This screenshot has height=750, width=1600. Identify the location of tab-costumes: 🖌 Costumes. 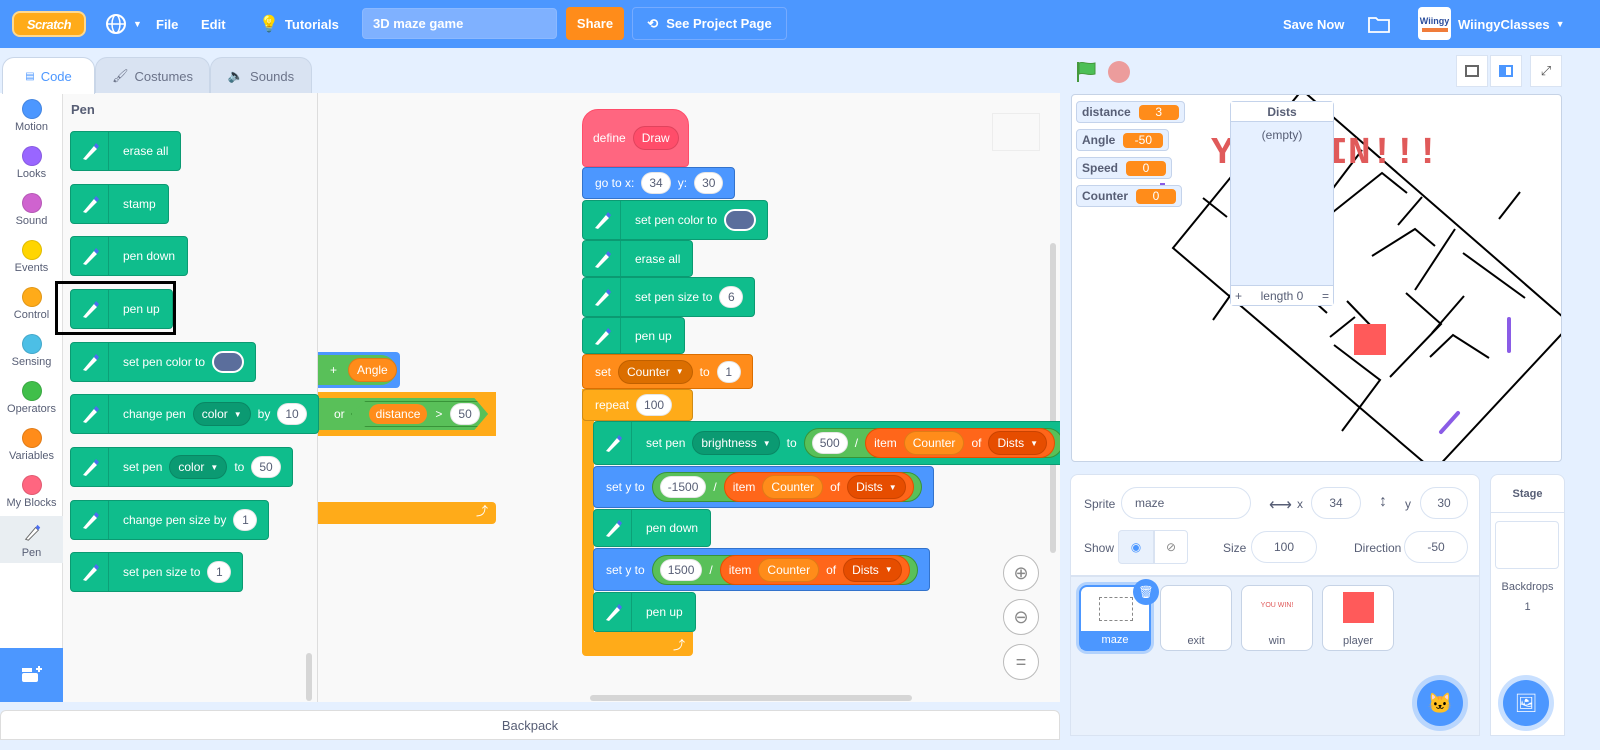
(152, 75).